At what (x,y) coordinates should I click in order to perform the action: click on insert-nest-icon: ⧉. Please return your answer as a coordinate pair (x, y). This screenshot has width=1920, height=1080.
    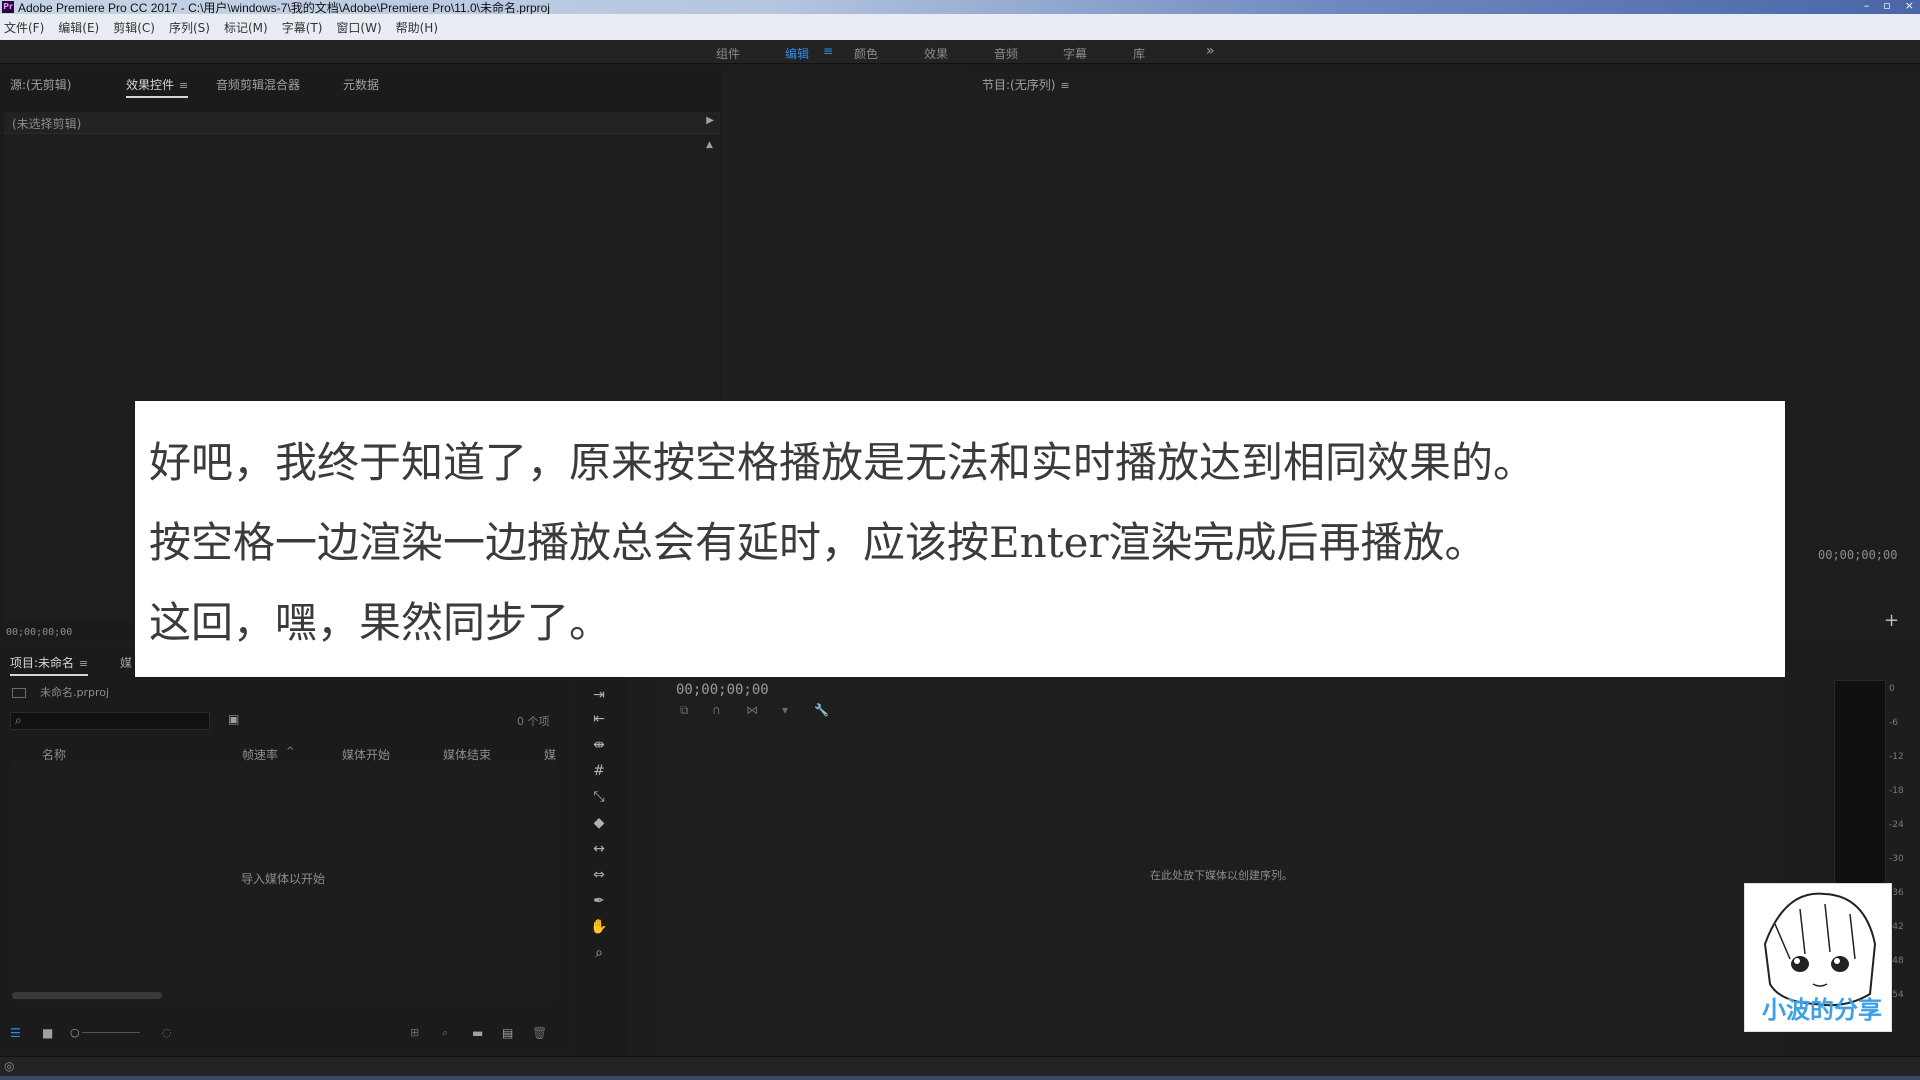
    Looking at the image, I should click on (684, 710).